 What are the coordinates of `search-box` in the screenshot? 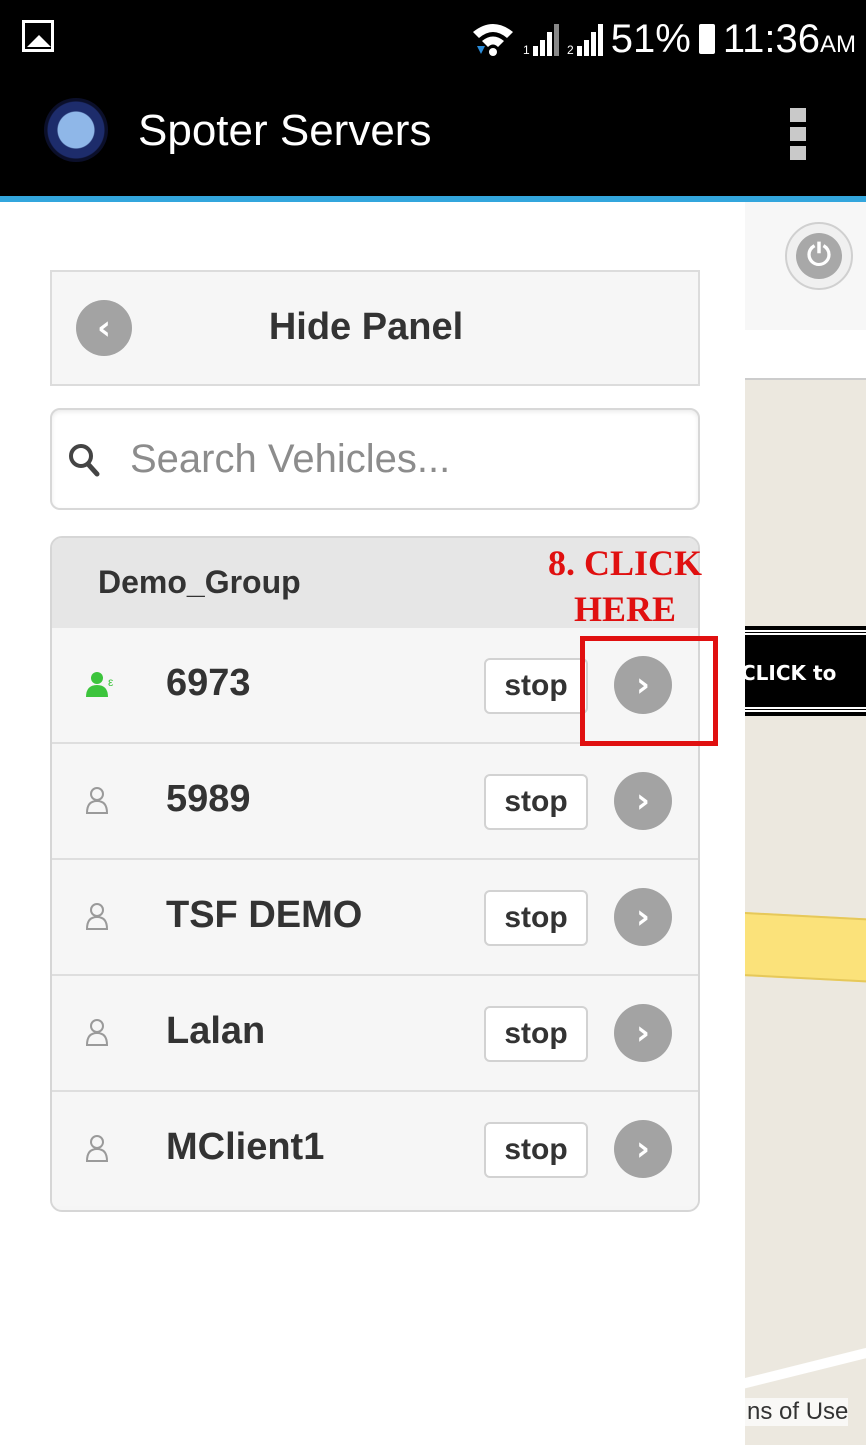 It's located at (375, 459).